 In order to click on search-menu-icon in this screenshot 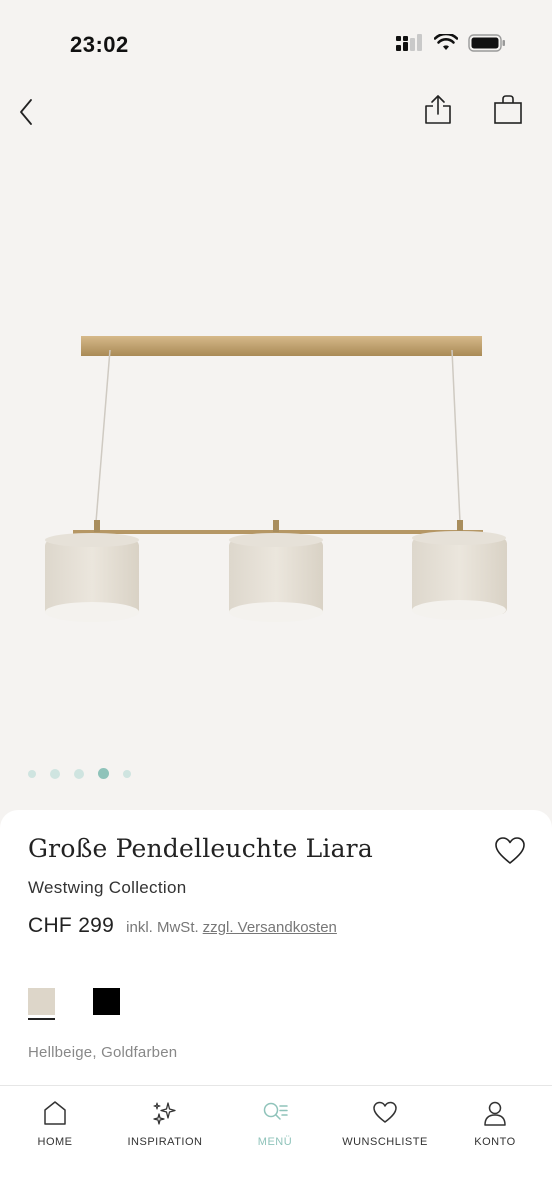, I will do `click(275, 1111)`.